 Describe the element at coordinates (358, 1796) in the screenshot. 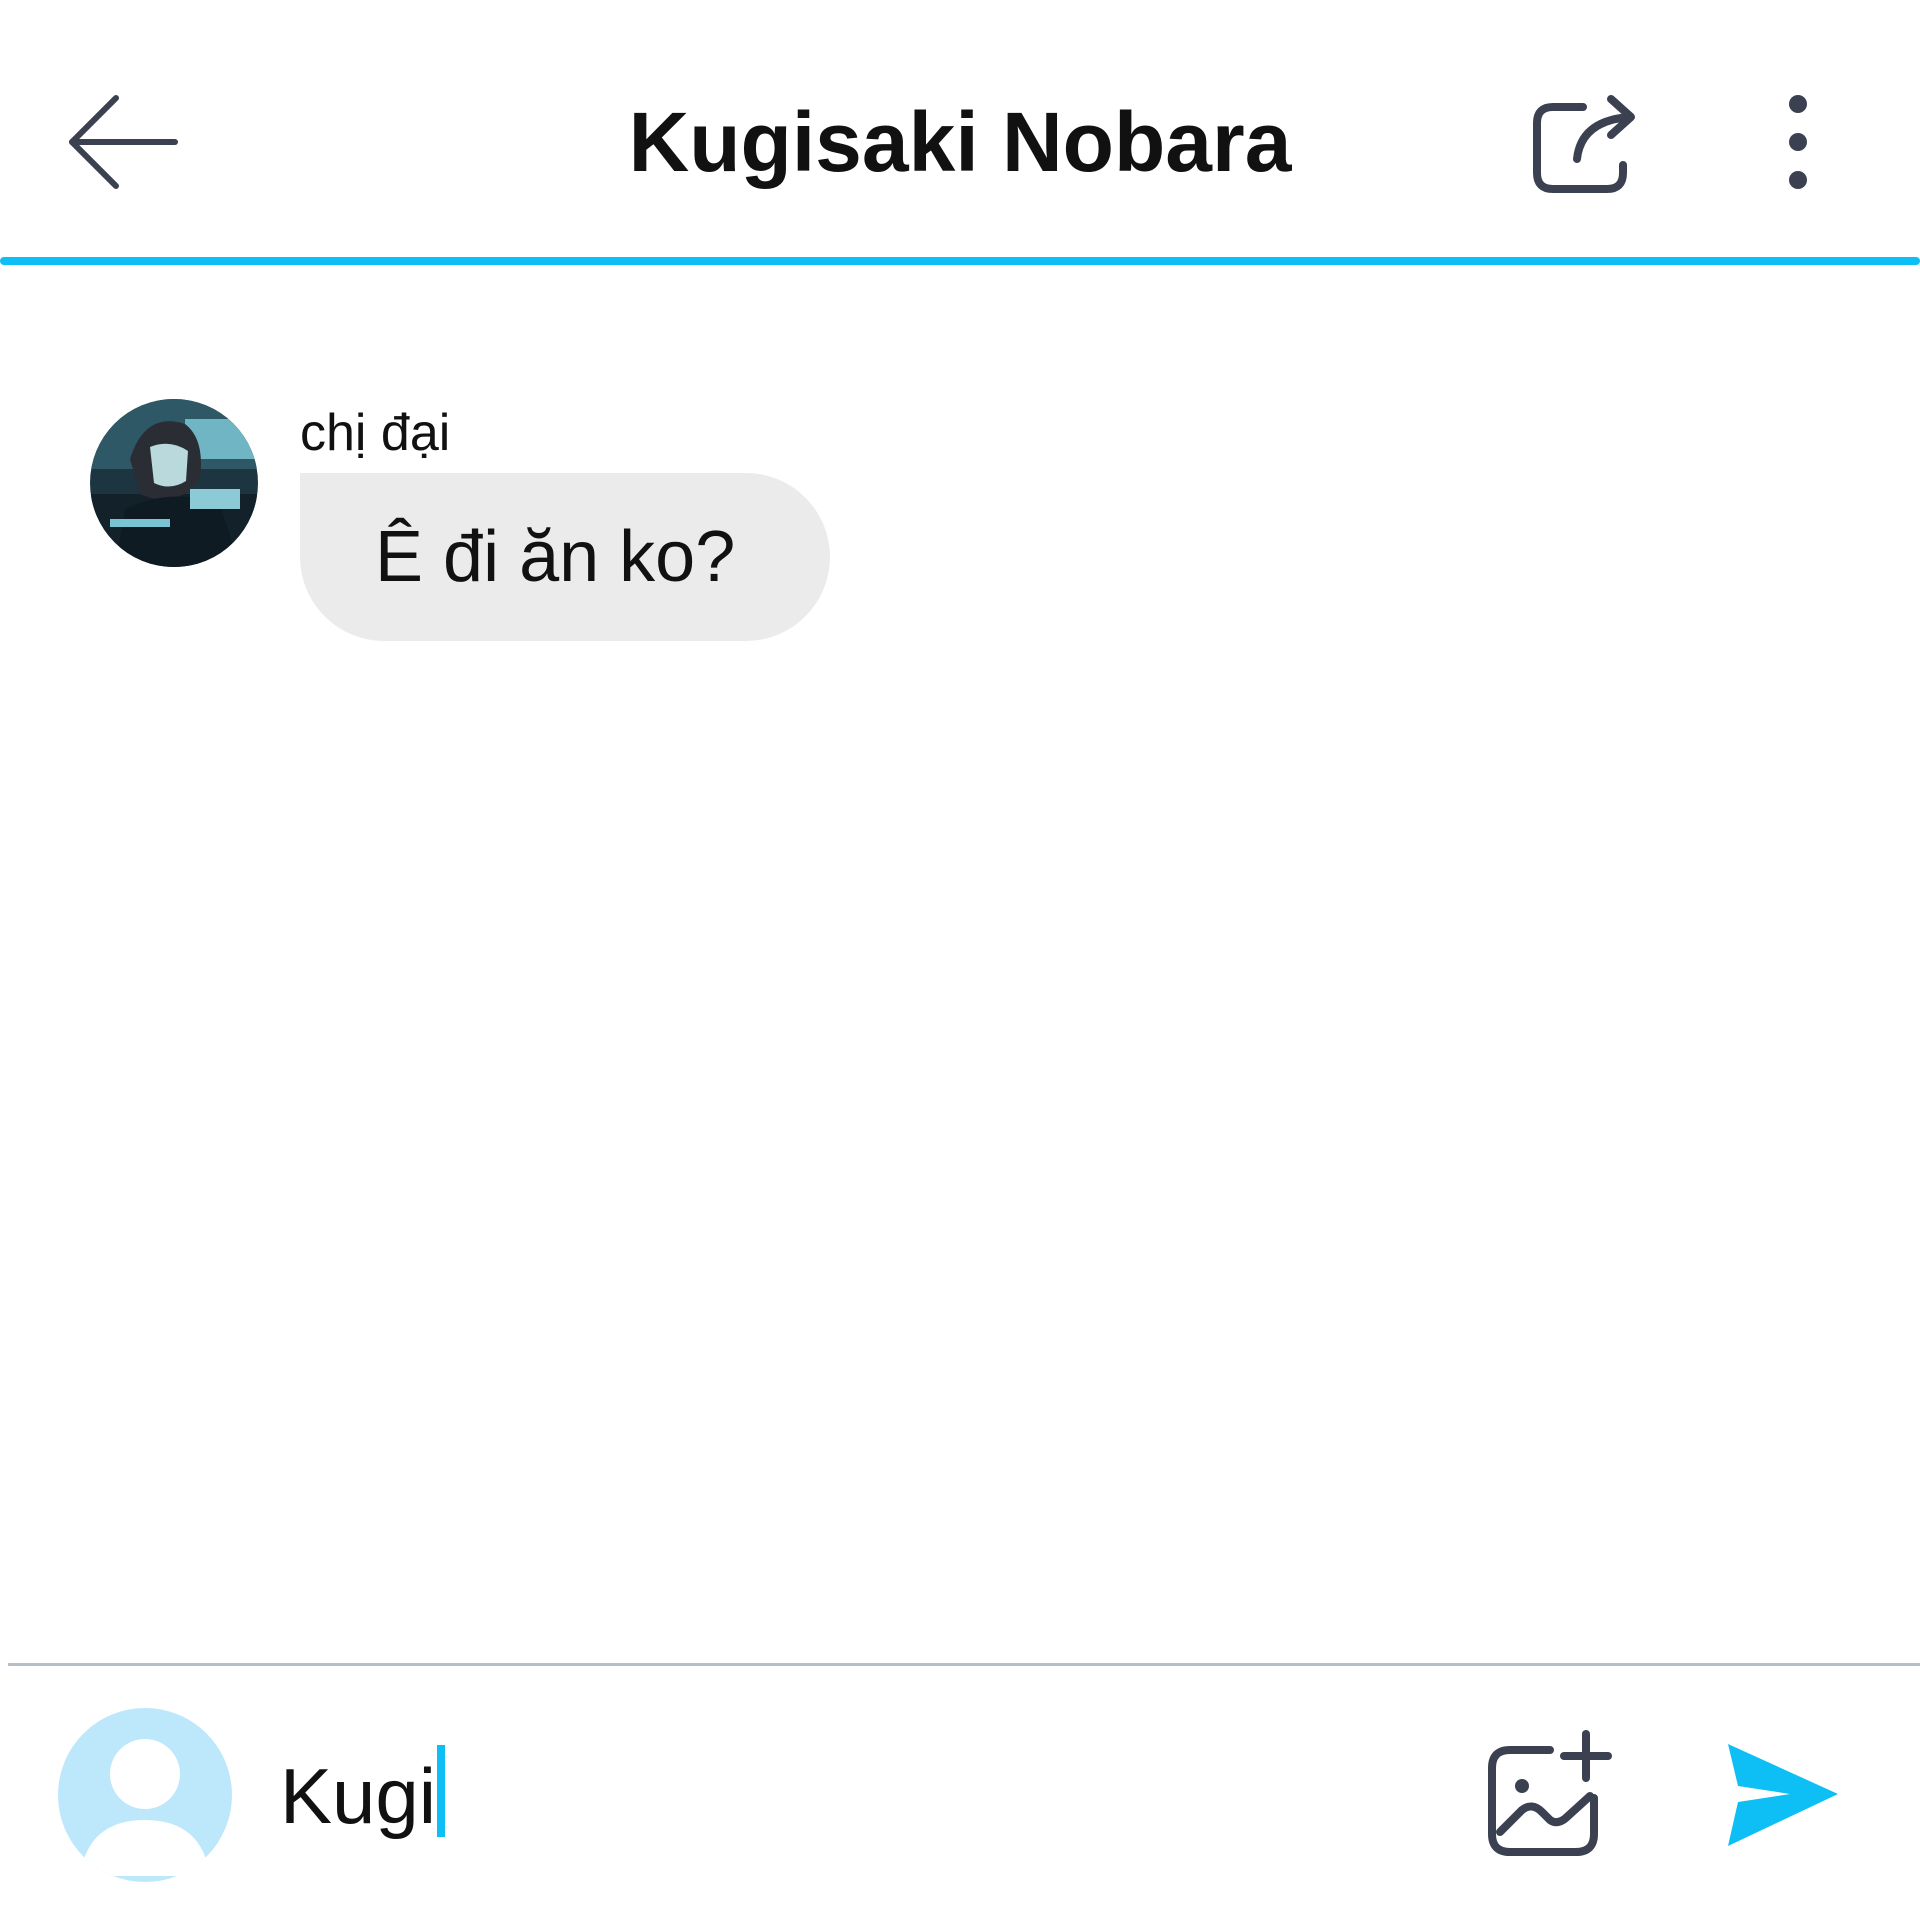

I see `message-input-text: Kugi` at that location.